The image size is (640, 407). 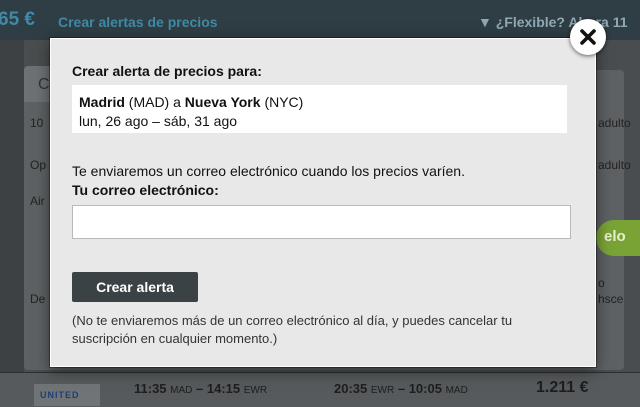 What do you see at coordinates (38, 84) in the screenshot?
I see `results-tab: C` at bounding box center [38, 84].